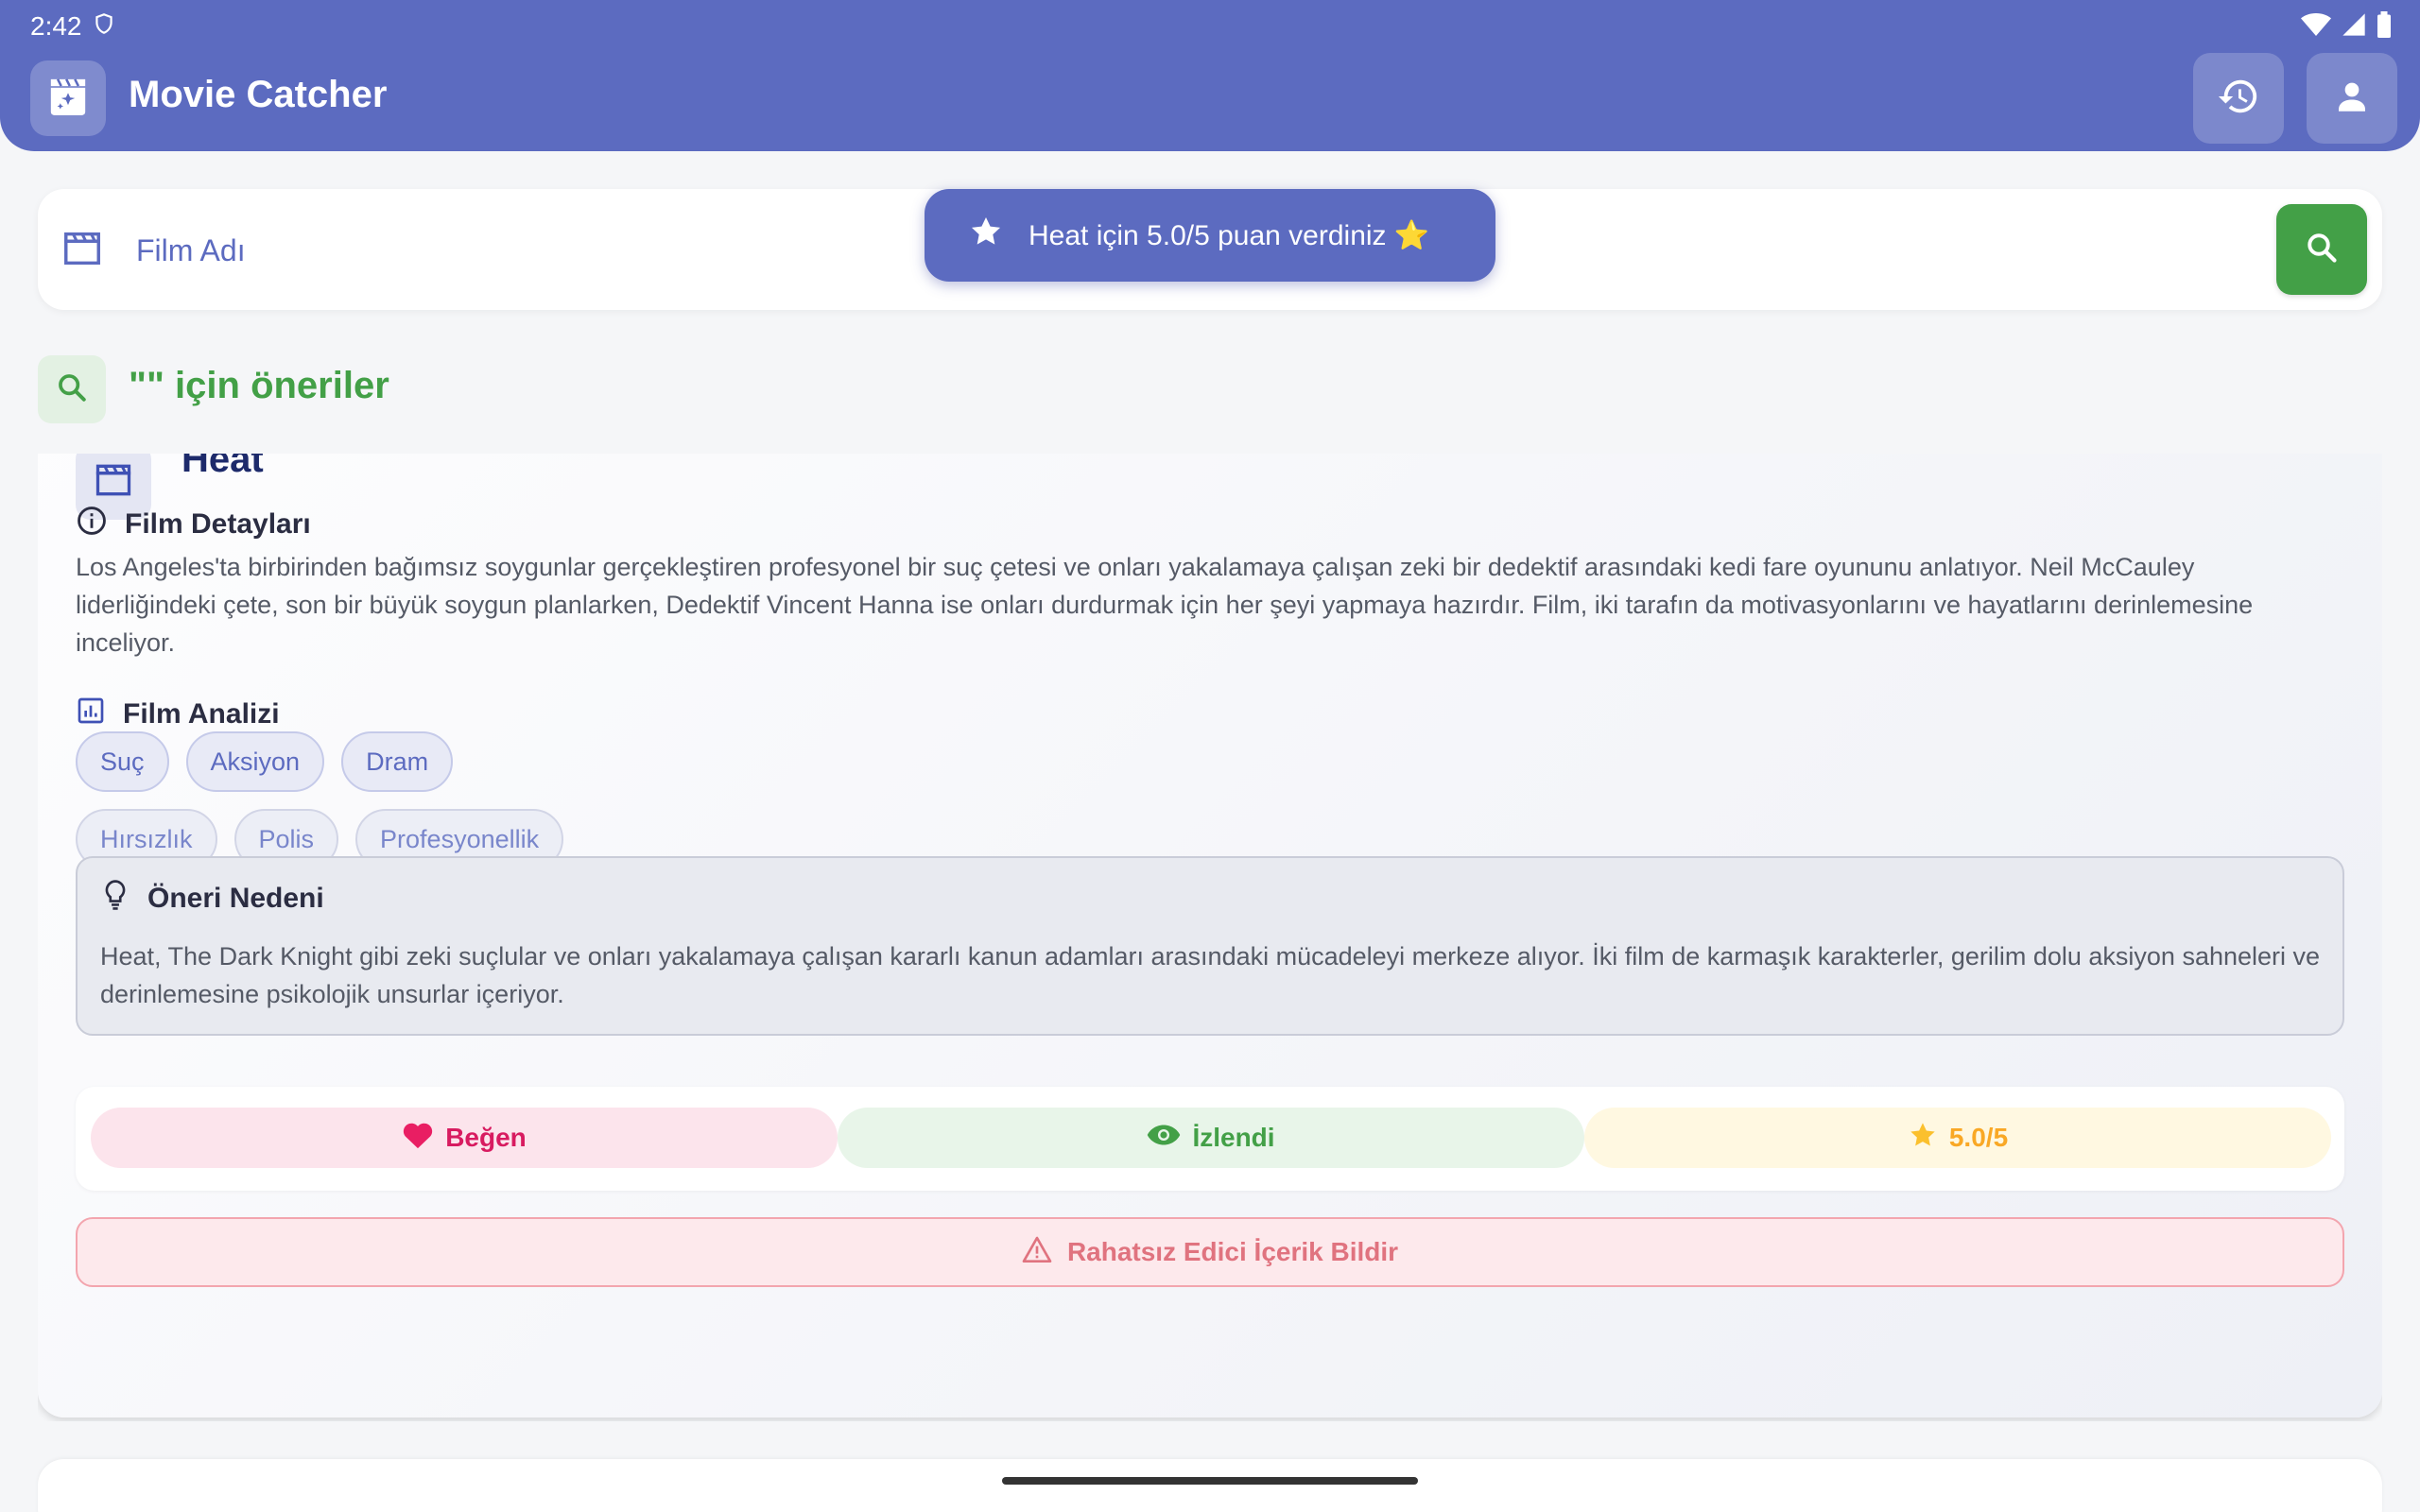  What do you see at coordinates (235, 898) in the screenshot?
I see `reason-label: Öneri Nedeni` at bounding box center [235, 898].